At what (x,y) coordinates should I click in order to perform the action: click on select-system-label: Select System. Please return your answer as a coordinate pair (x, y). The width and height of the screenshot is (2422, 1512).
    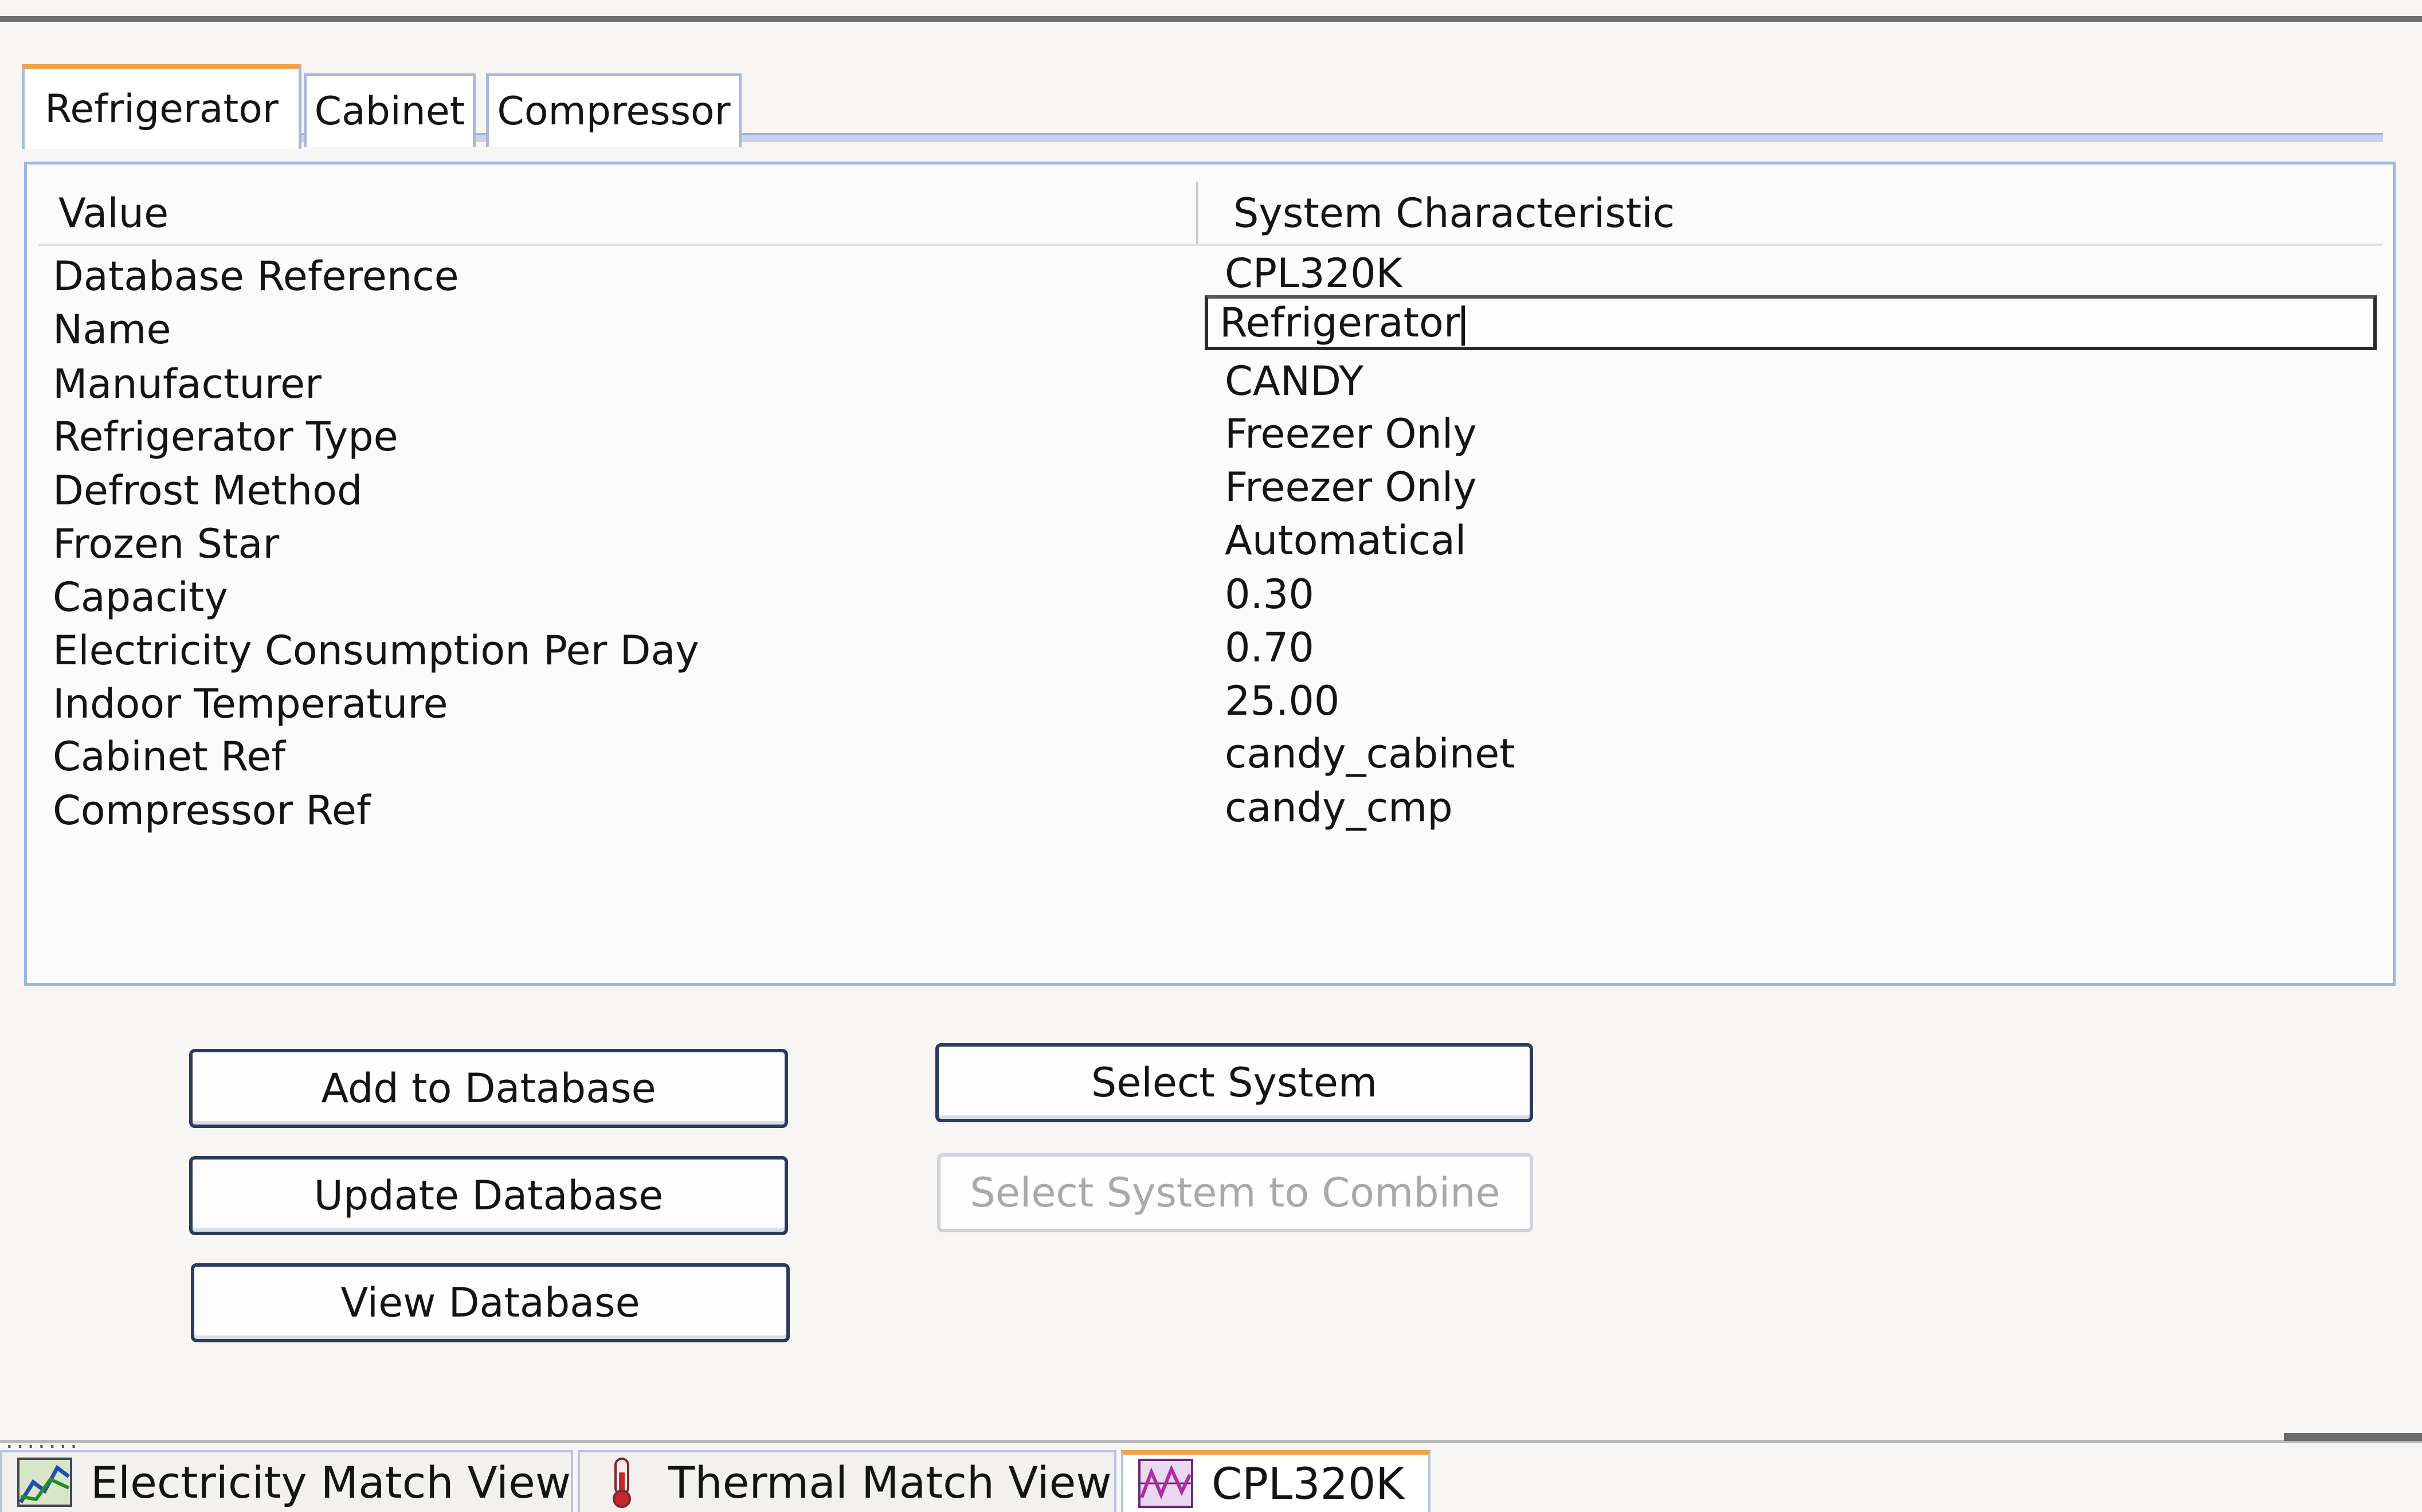
    Looking at the image, I should click on (1234, 1082).